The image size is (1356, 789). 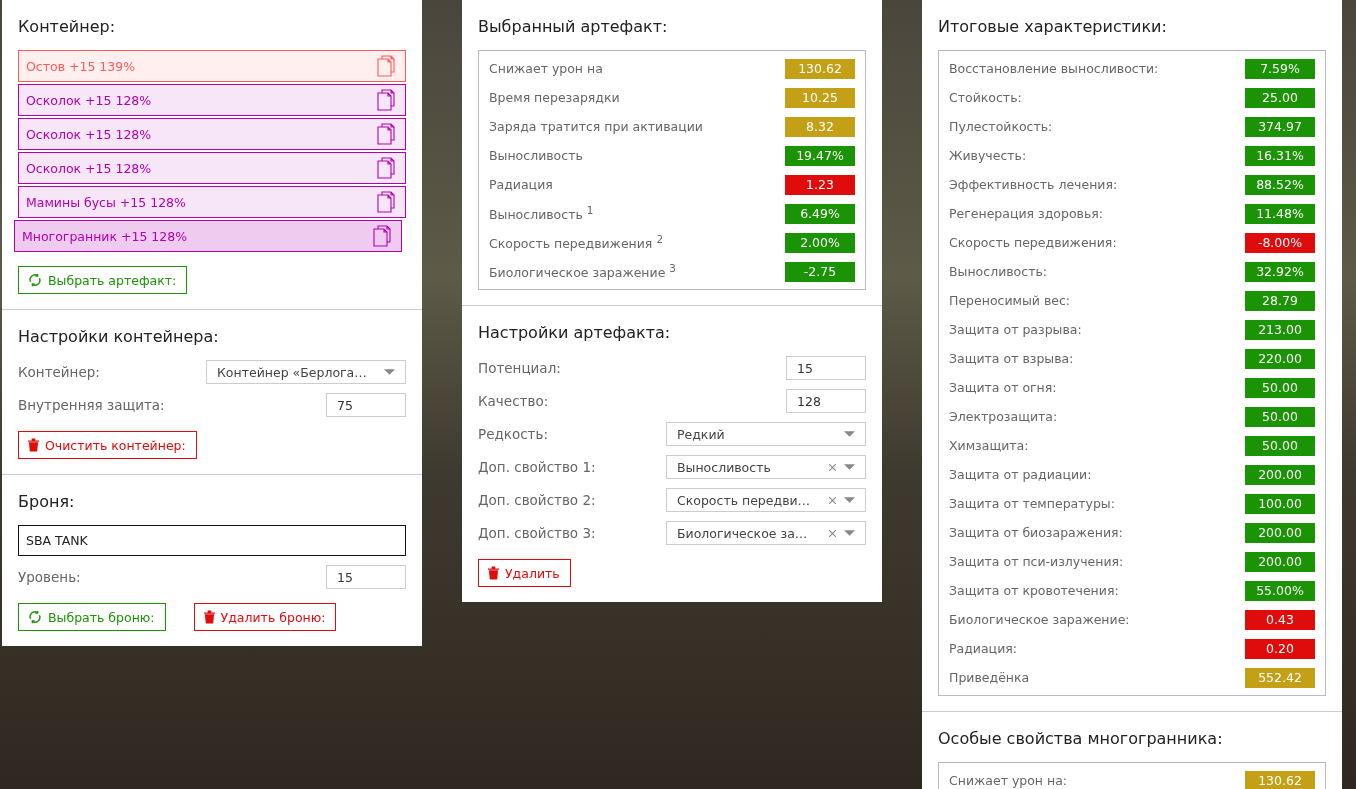 I want to click on stat-label: Переносимый вес:, so click(x=1010, y=300).